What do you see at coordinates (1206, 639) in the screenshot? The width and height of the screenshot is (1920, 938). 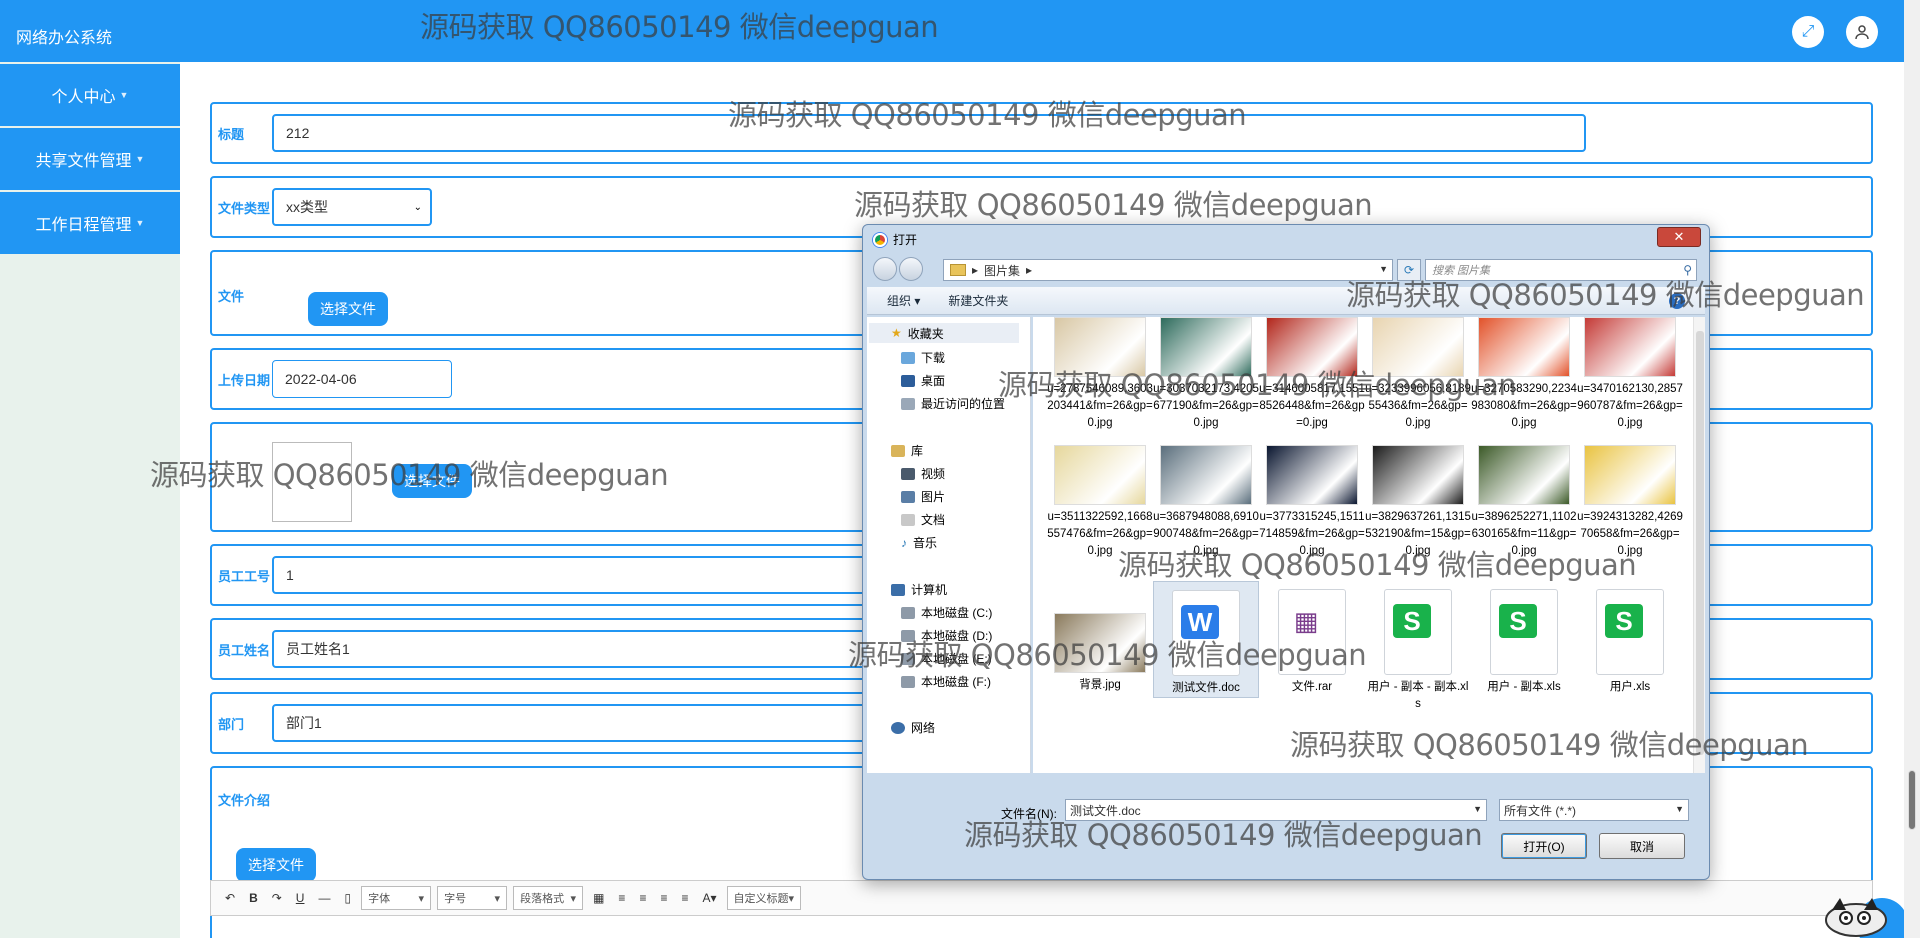 I see `file-item: W 测试文件.doc` at bounding box center [1206, 639].